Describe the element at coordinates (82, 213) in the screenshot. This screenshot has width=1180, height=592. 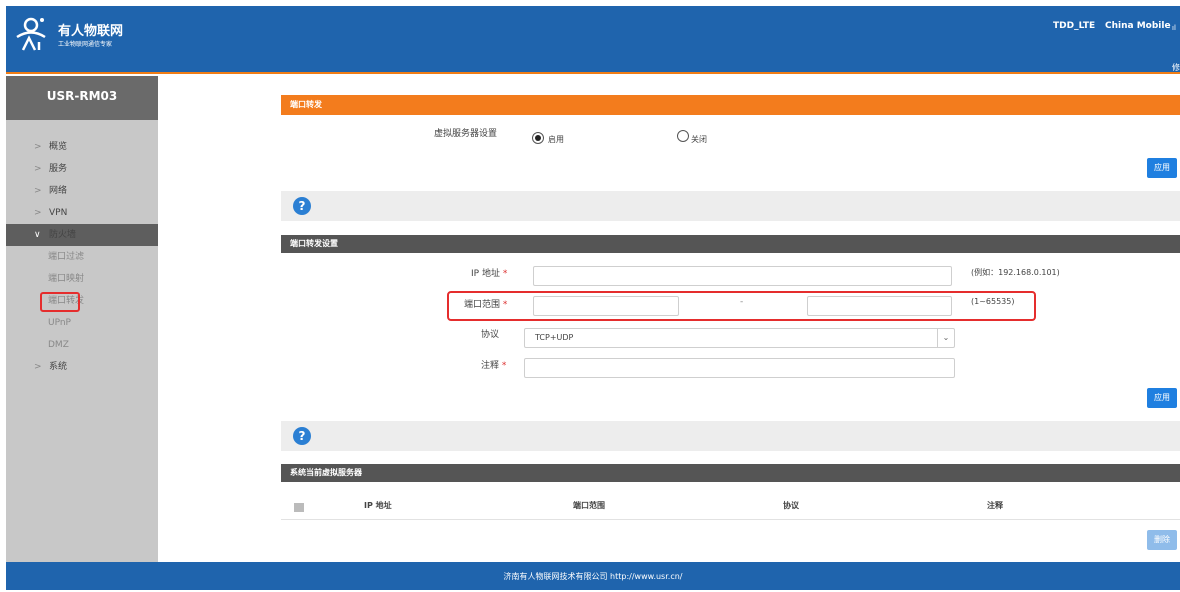
I see `sidebar-item-vpn: > VPN` at that location.